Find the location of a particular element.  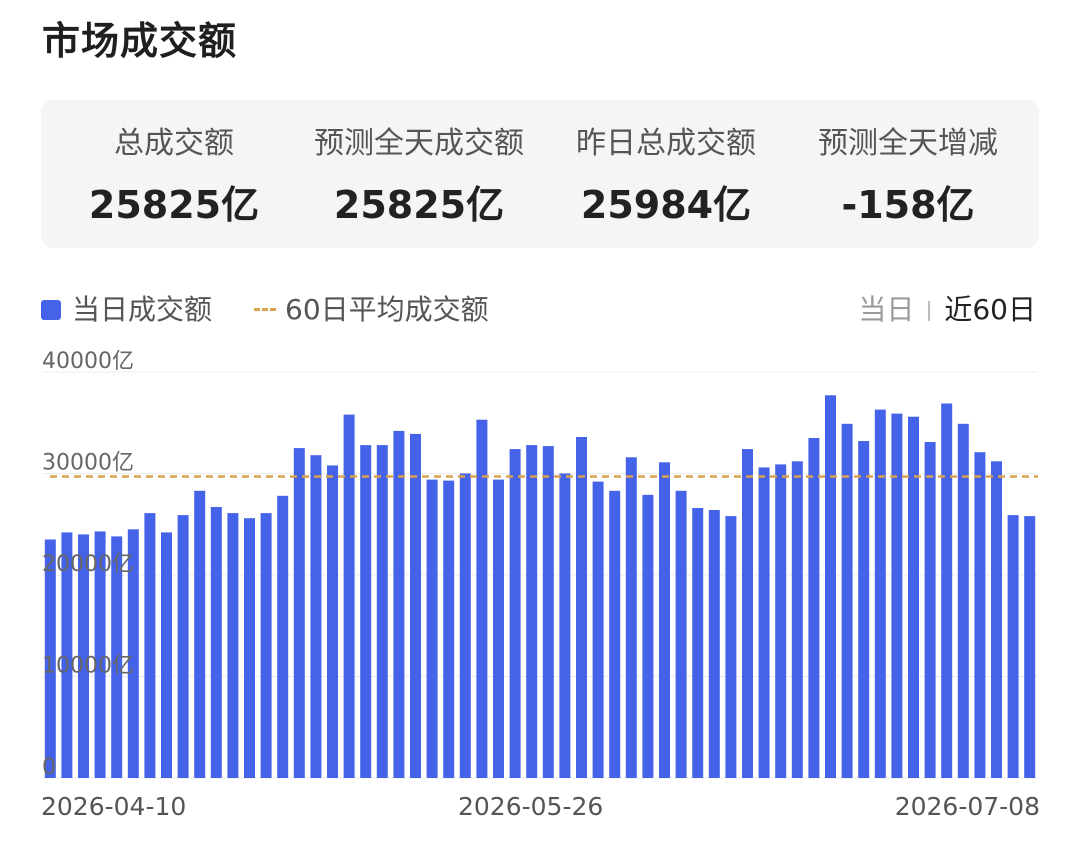

y-tick-label: 20000亿 is located at coordinates (88, 564).